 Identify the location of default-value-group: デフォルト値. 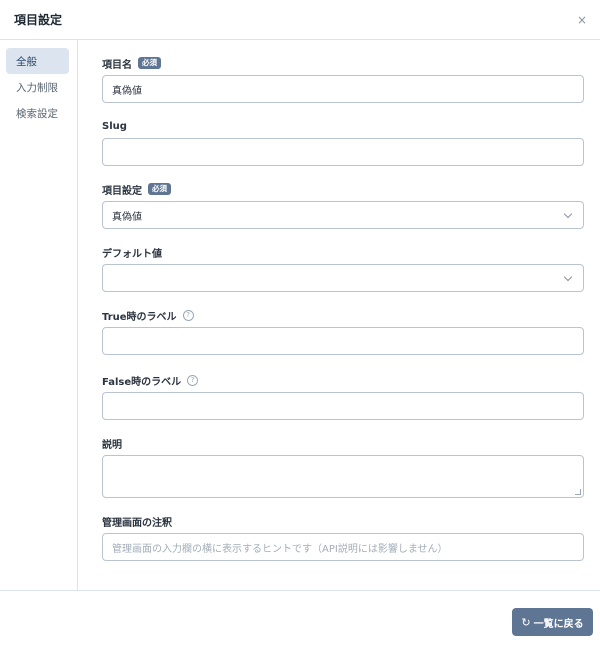
(343, 276).